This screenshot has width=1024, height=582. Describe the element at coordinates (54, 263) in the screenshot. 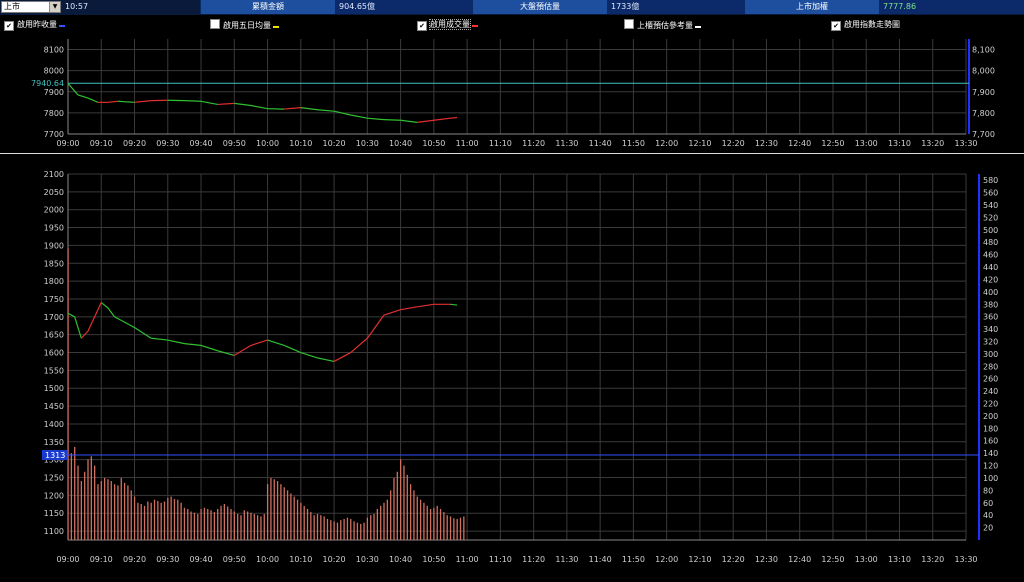

I see `y-tick-label-left: 1850` at that location.